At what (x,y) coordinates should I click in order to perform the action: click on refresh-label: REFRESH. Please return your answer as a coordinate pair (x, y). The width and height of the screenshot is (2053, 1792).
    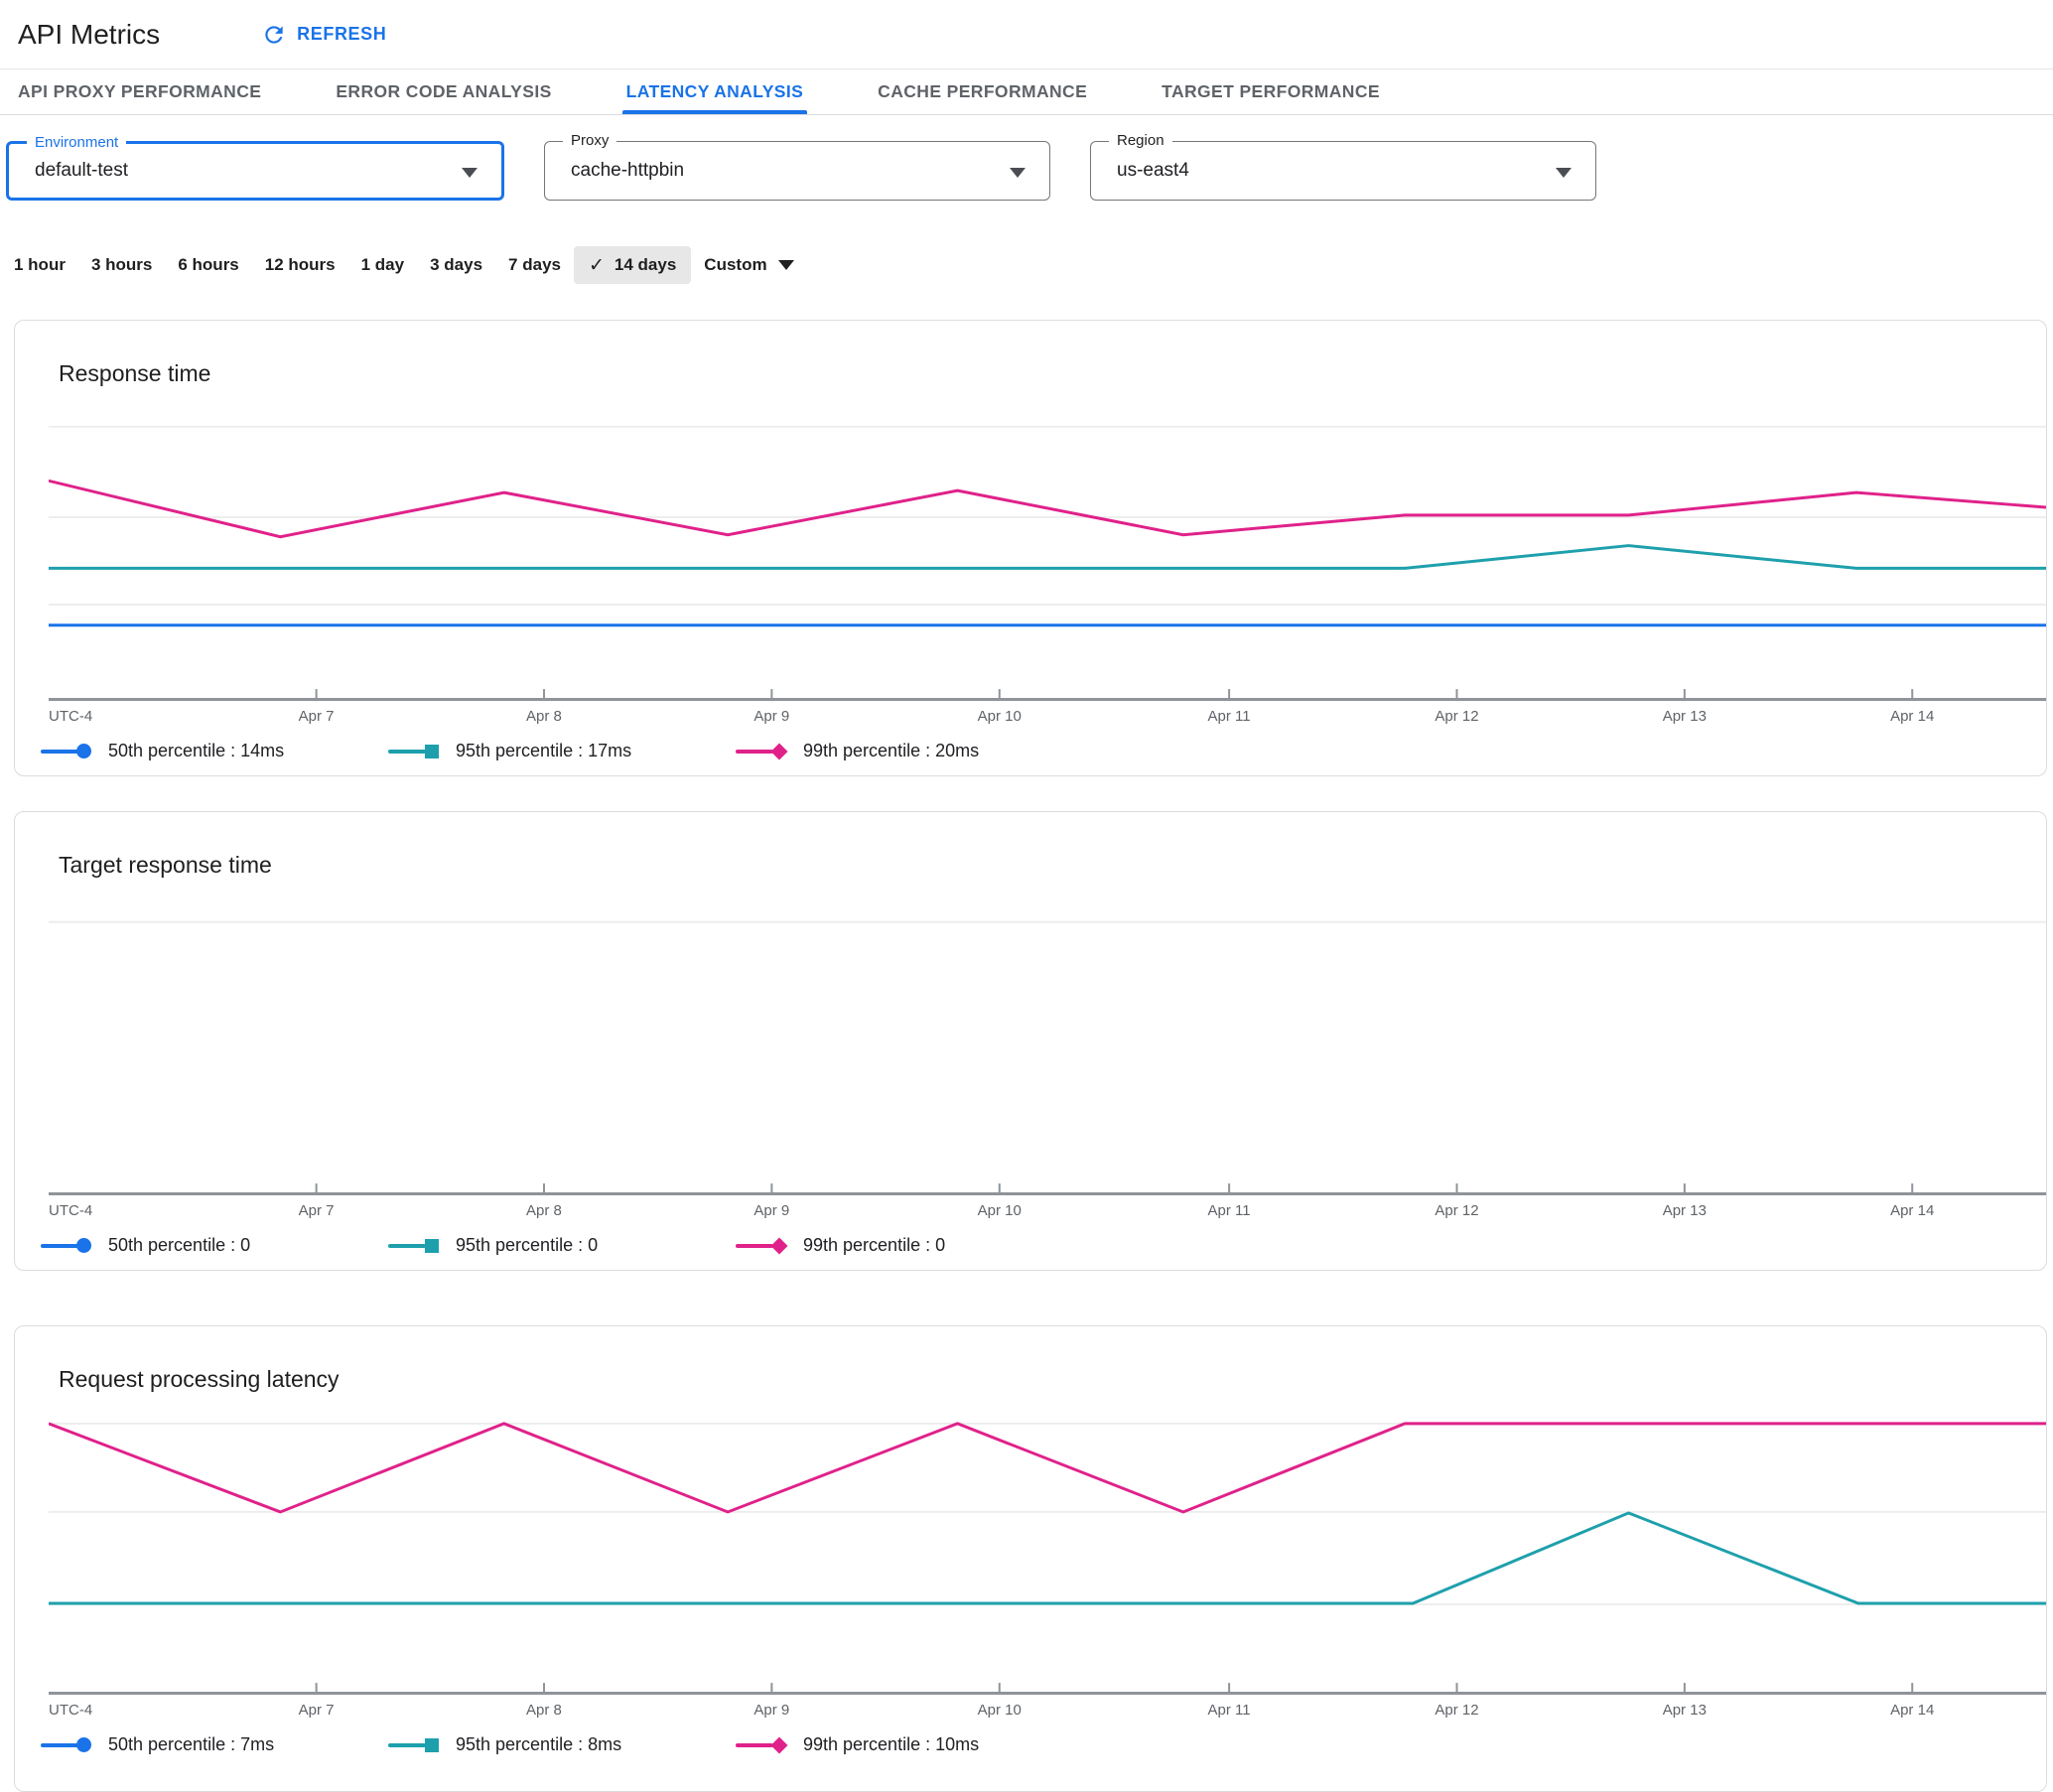
    Looking at the image, I should click on (342, 34).